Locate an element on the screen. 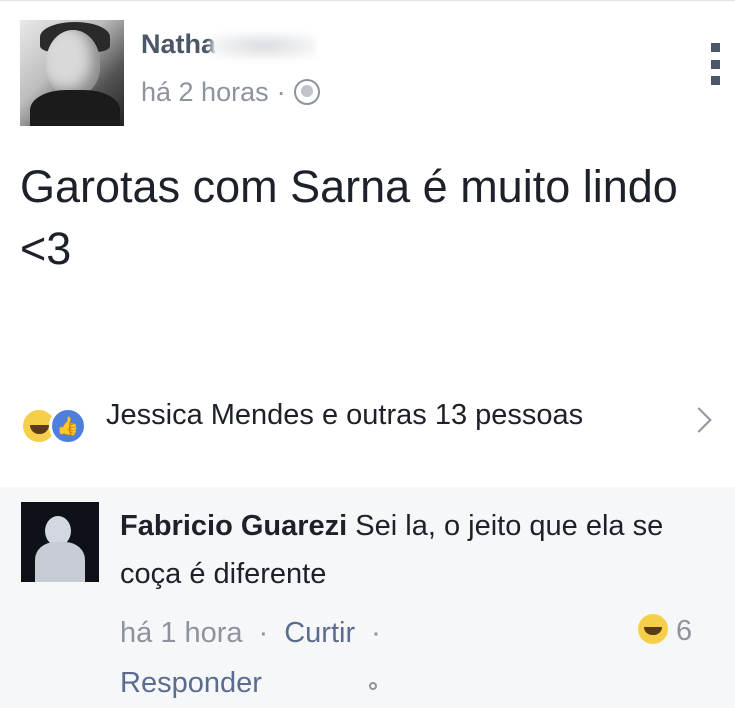 This screenshot has width=735, height=708. post-meta: há 2 horas · is located at coordinates (230, 92).